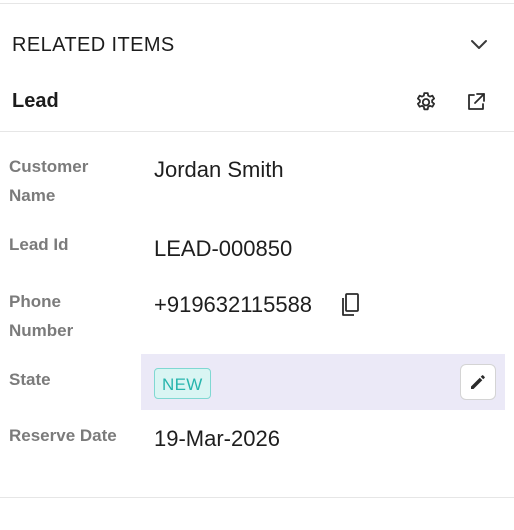 The height and width of the screenshot is (530, 514). Describe the element at coordinates (63, 435) in the screenshot. I see `reserve-date-label: Reserve Date` at that location.